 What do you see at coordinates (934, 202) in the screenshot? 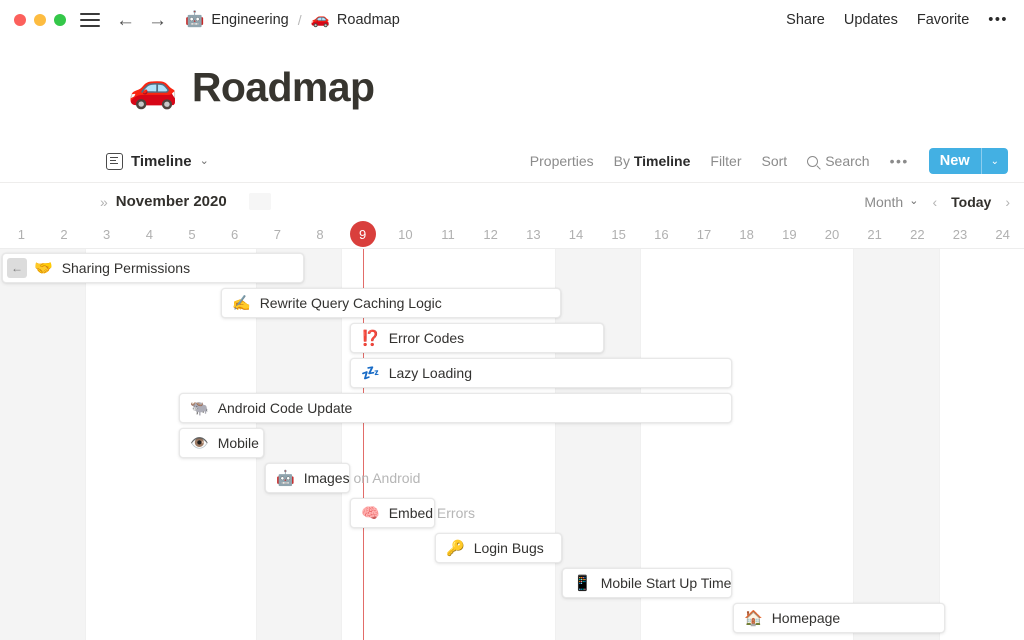
I see `prev-period-icon: ‹` at bounding box center [934, 202].